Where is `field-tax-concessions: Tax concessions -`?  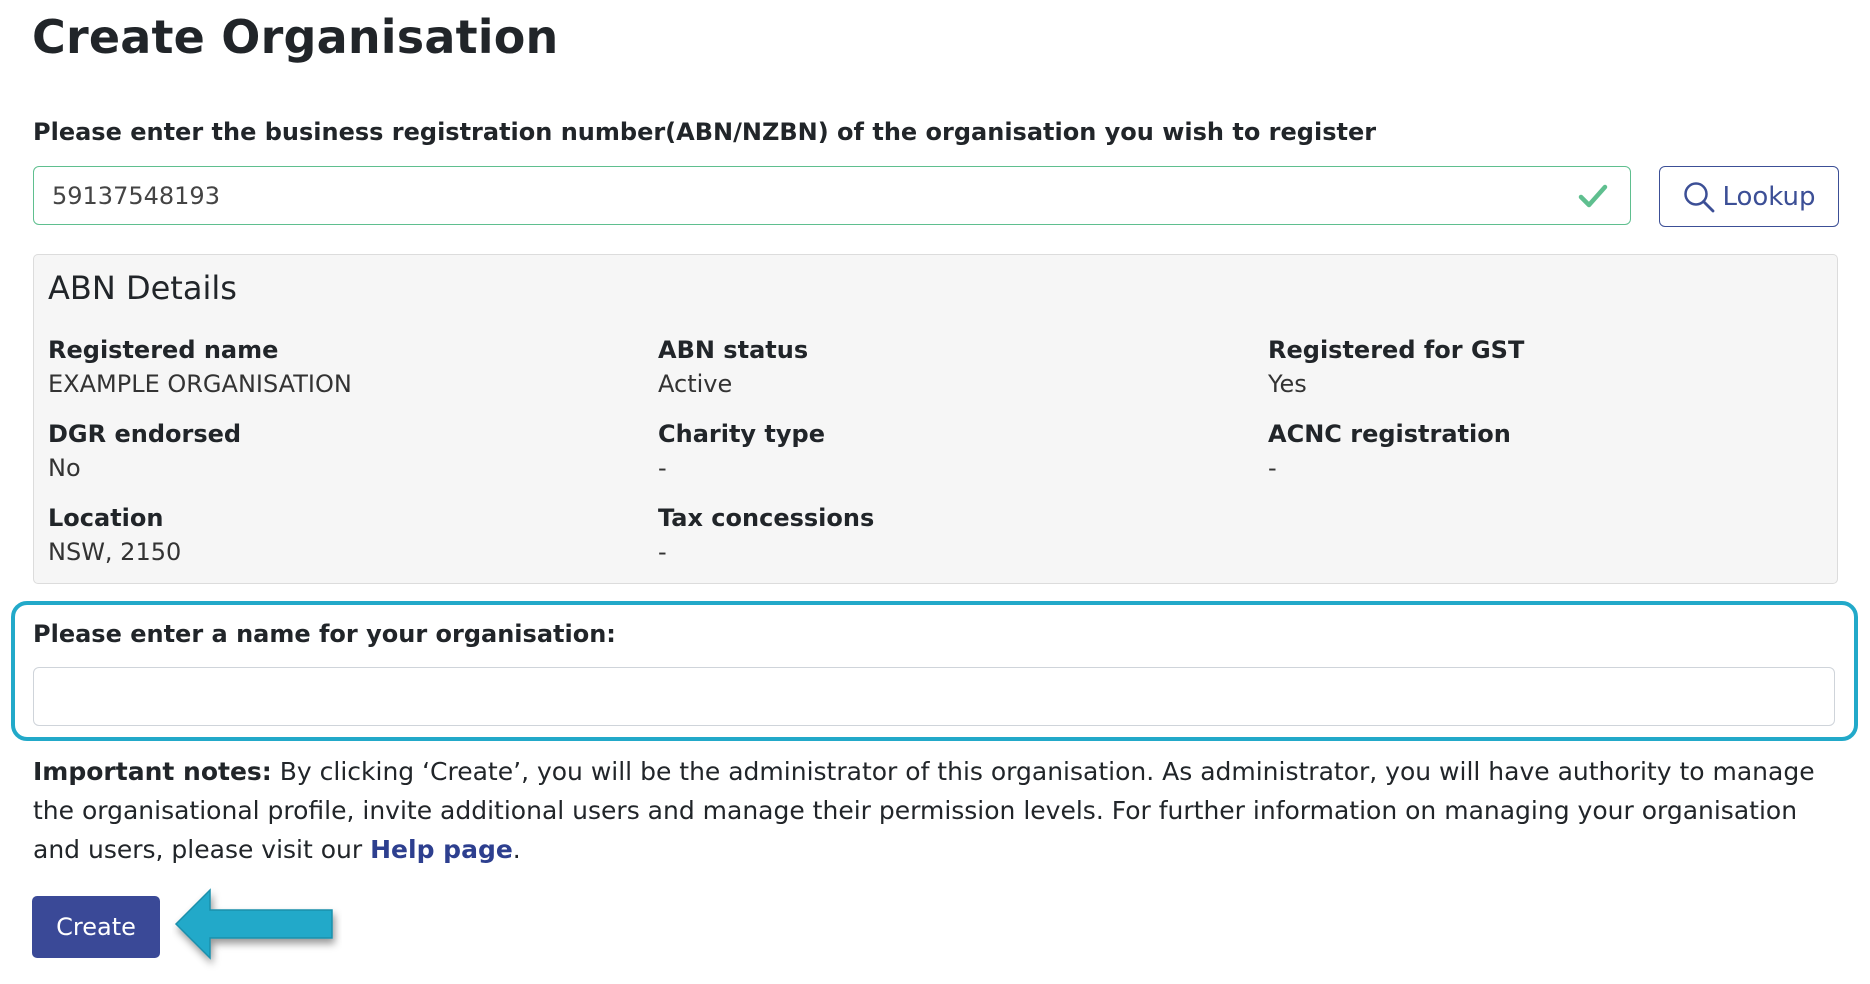 field-tax-concessions: Tax concessions - is located at coordinates (938, 535).